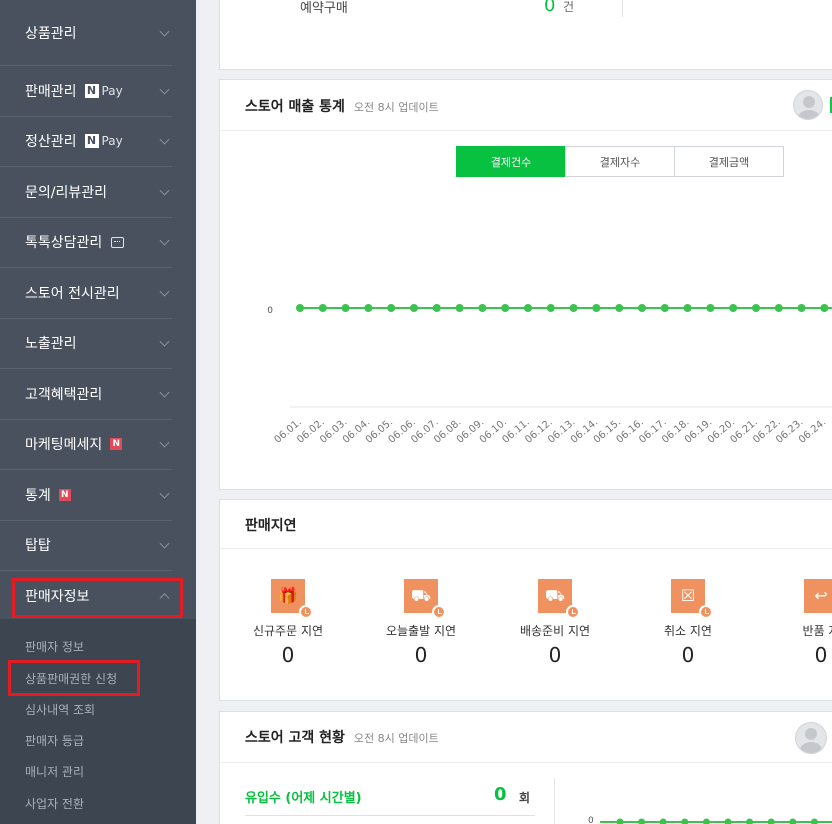  I want to click on sidebar-item-label: 톡톡상담관리, so click(64, 243).